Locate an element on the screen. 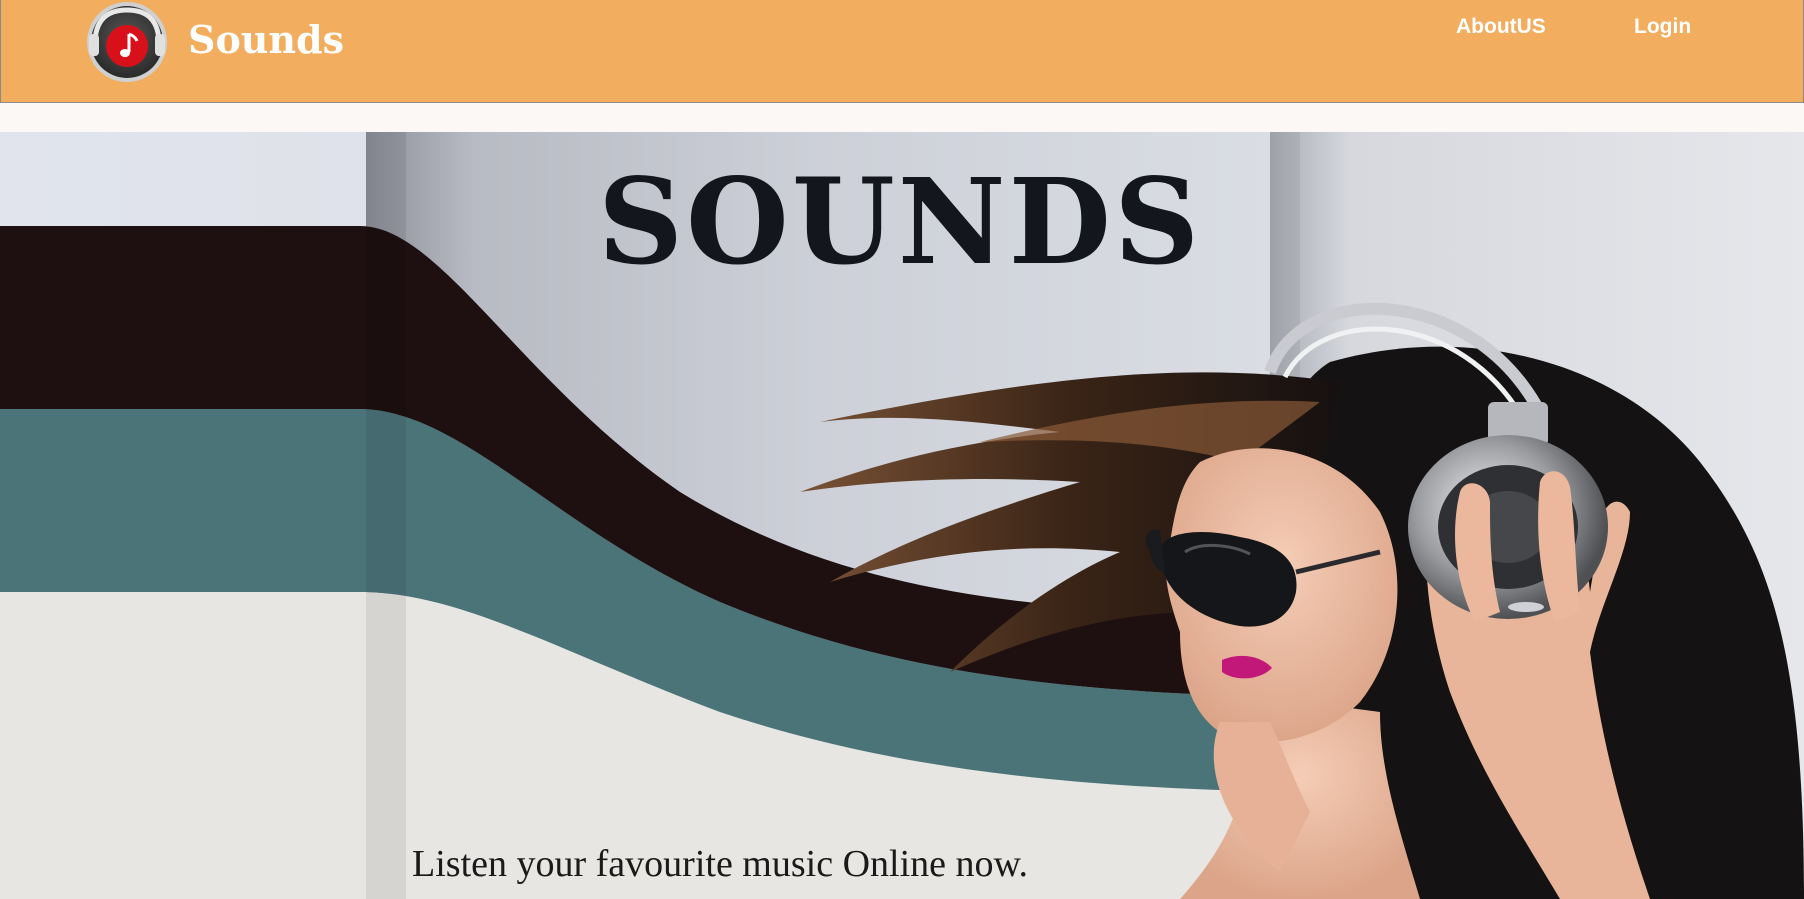  brand-name: Sounds is located at coordinates (266, 40).